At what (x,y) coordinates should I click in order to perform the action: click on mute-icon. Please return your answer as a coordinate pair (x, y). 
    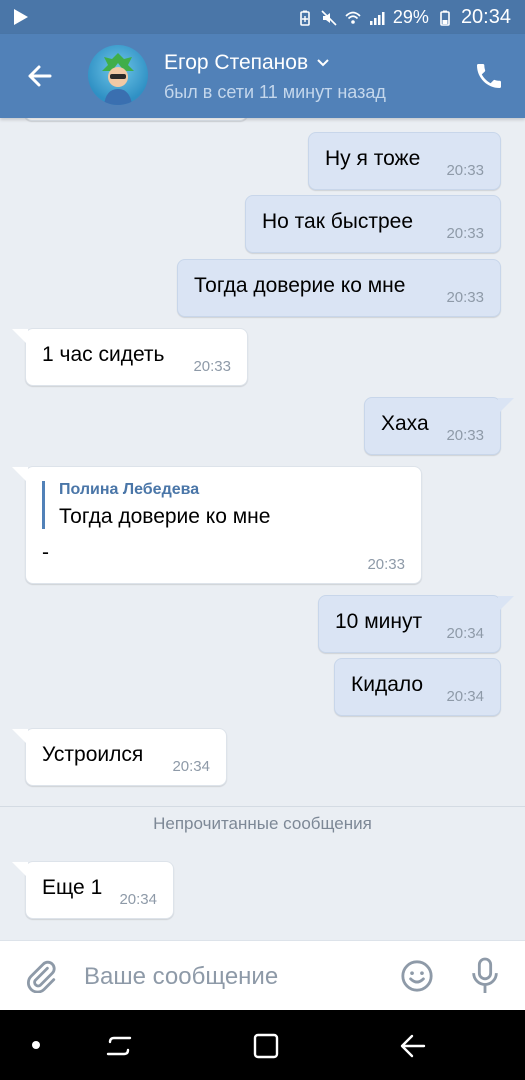
    Looking at the image, I should click on (329, 17).